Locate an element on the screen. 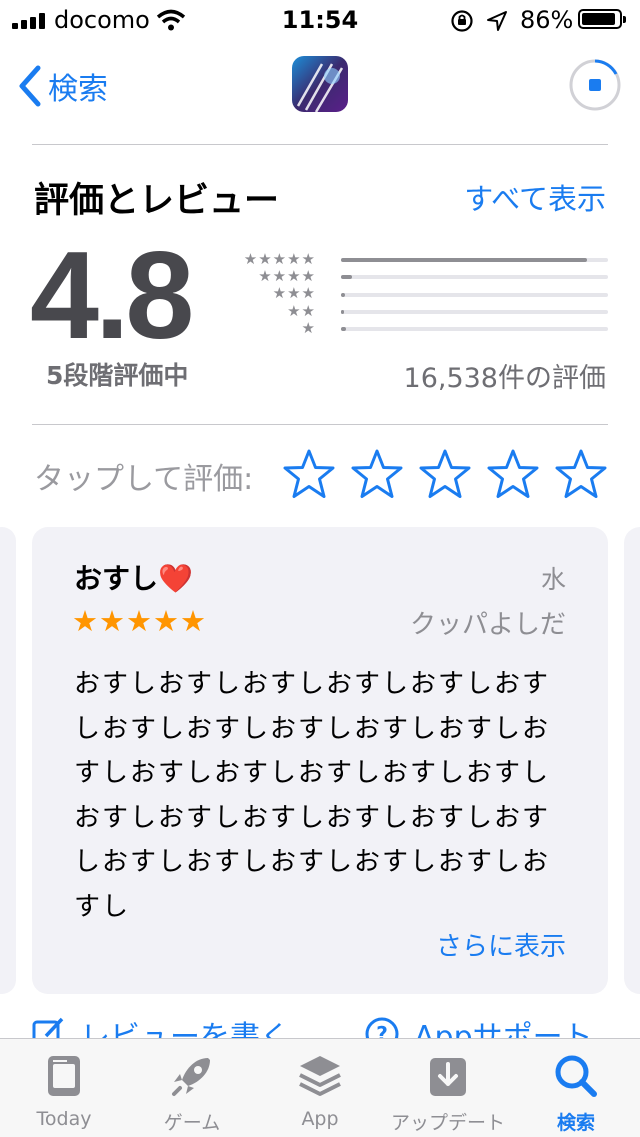 This screenshot has height=1137, width=640. rocket-icon is located at coordinates (191, 1077).